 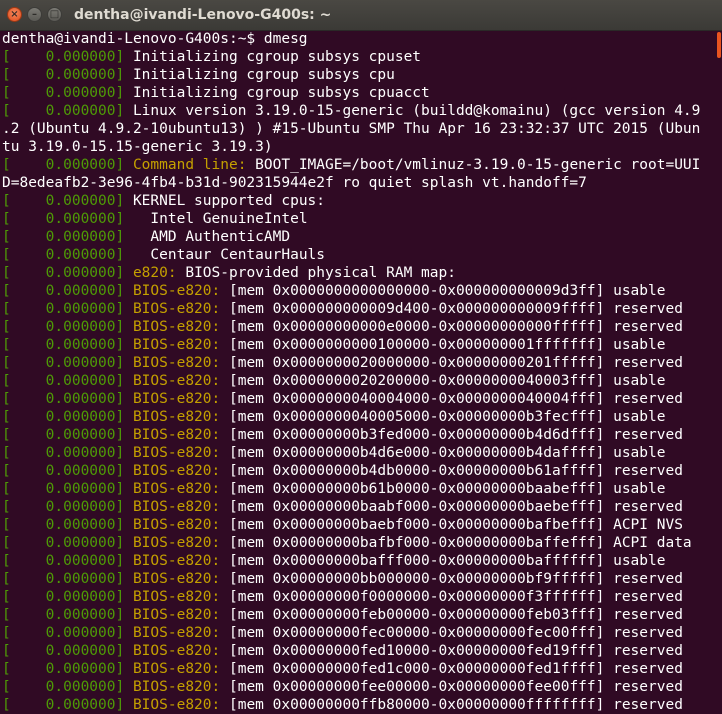 What do you see at coordinates (277, 93) in the screenshot?
I see `log-message: Initializing cgroup subsys cpuacct` at bounding box center [277, 93].